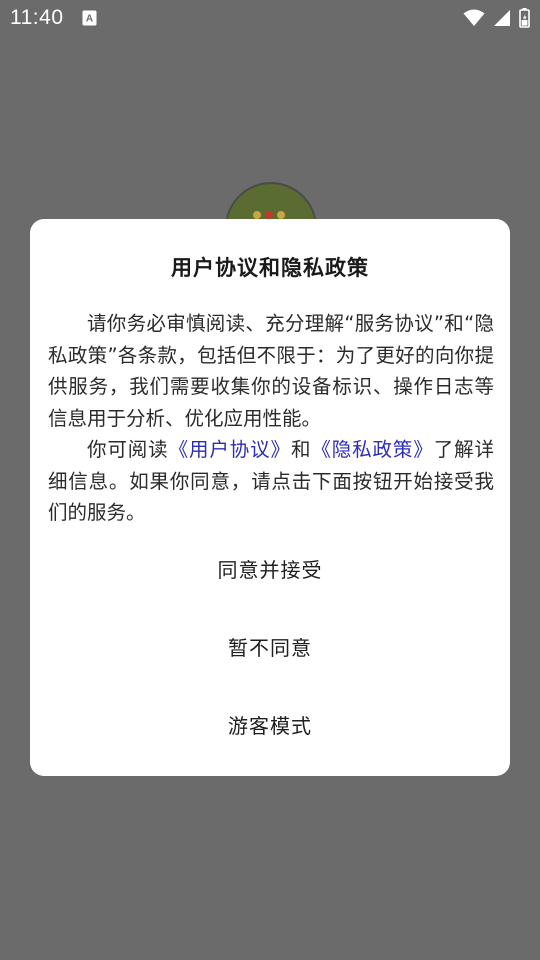 This screenshot has height=960, width=540. I want to click on accept-button: 同意并接受, so click(270, 570).